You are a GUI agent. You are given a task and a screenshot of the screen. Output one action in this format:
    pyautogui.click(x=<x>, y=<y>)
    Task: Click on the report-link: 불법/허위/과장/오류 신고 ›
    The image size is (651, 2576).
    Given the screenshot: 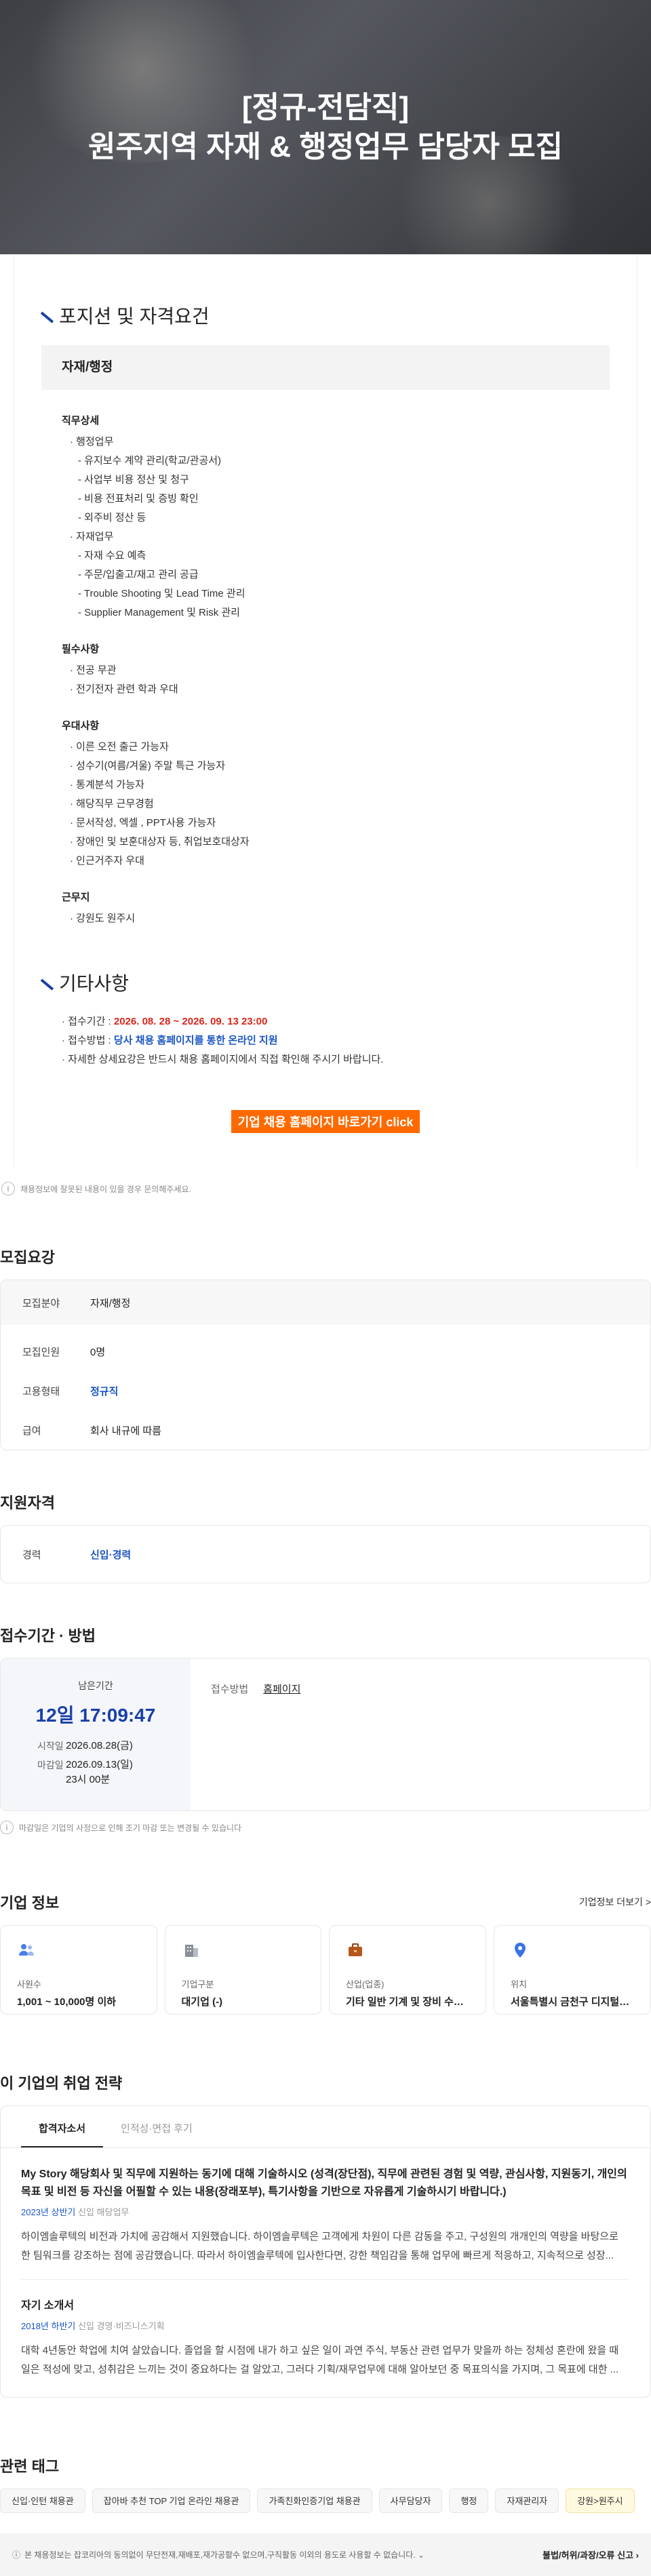 What is the action you would take?
    pyautogui.click(x=590, y=2554)
    